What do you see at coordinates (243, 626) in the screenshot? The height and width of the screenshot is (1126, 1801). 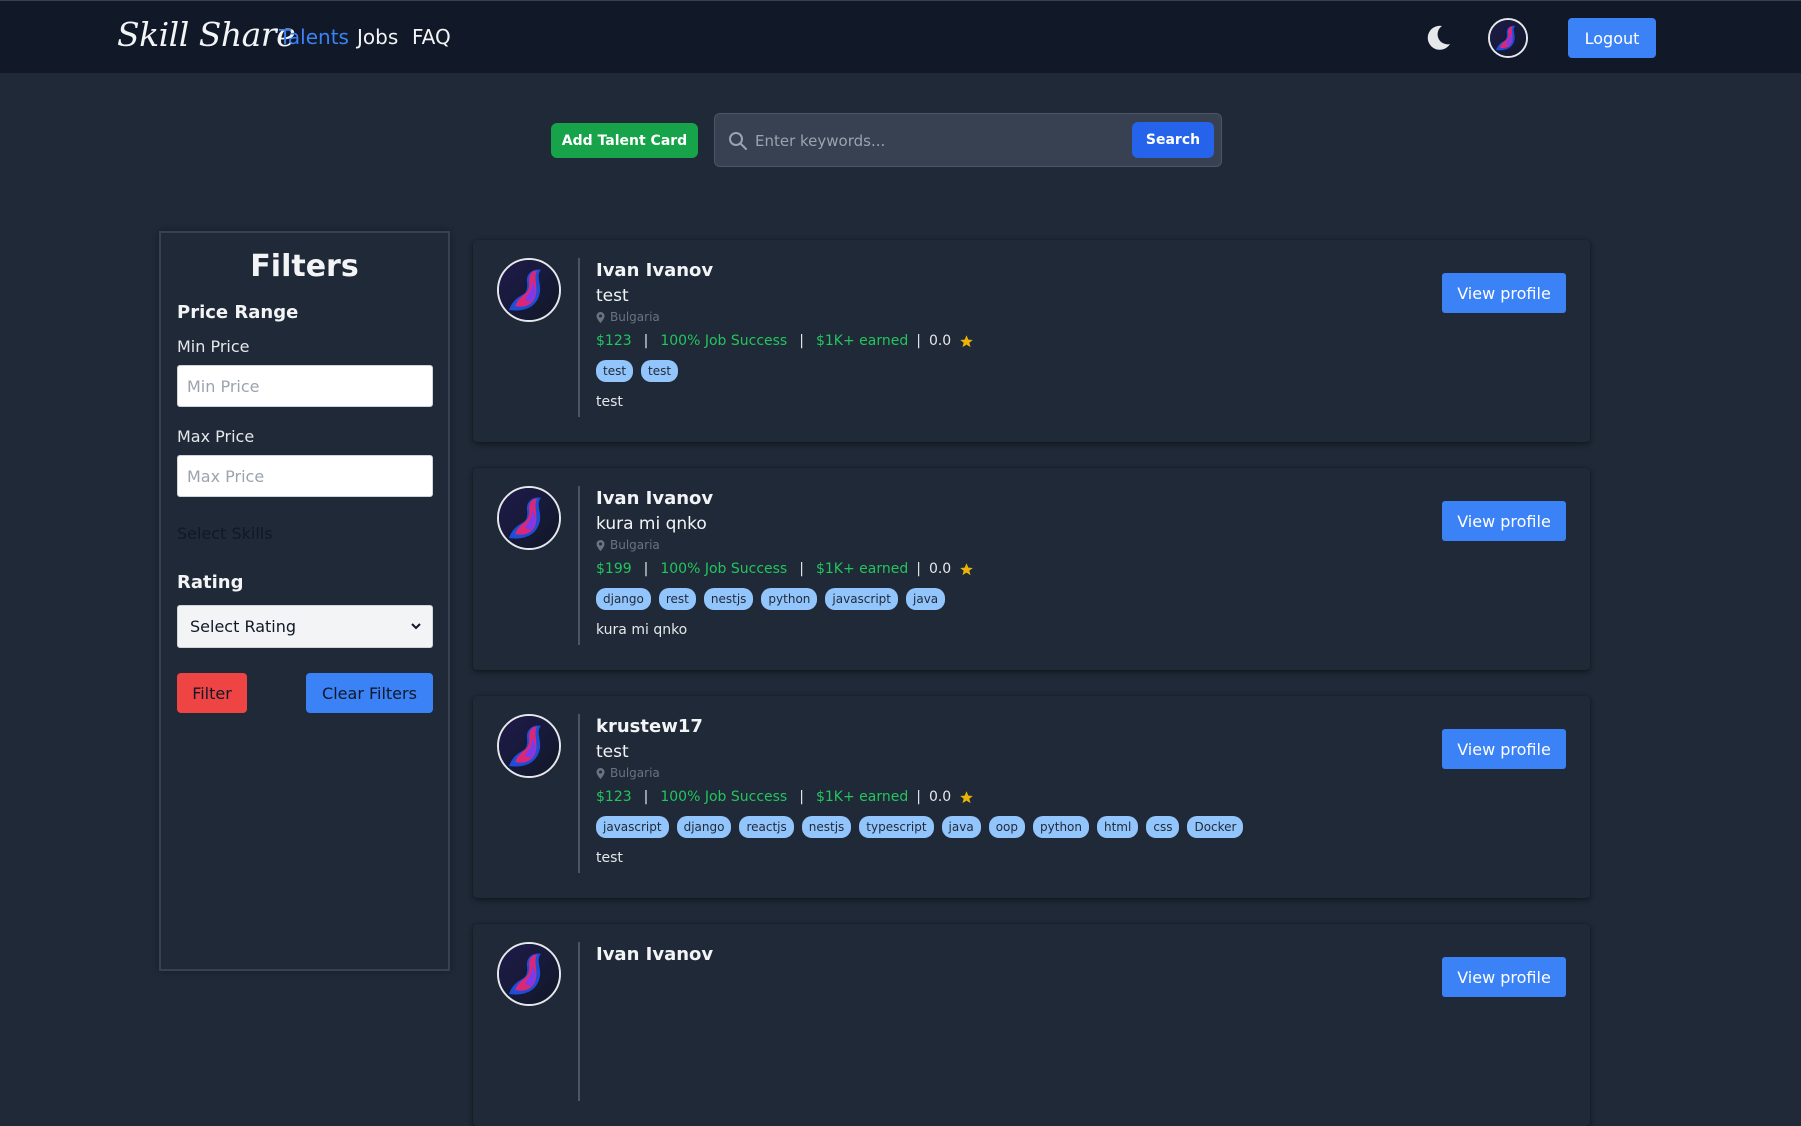 I see `rating-select-value: Select Rating` at bounding box center [243, 626].